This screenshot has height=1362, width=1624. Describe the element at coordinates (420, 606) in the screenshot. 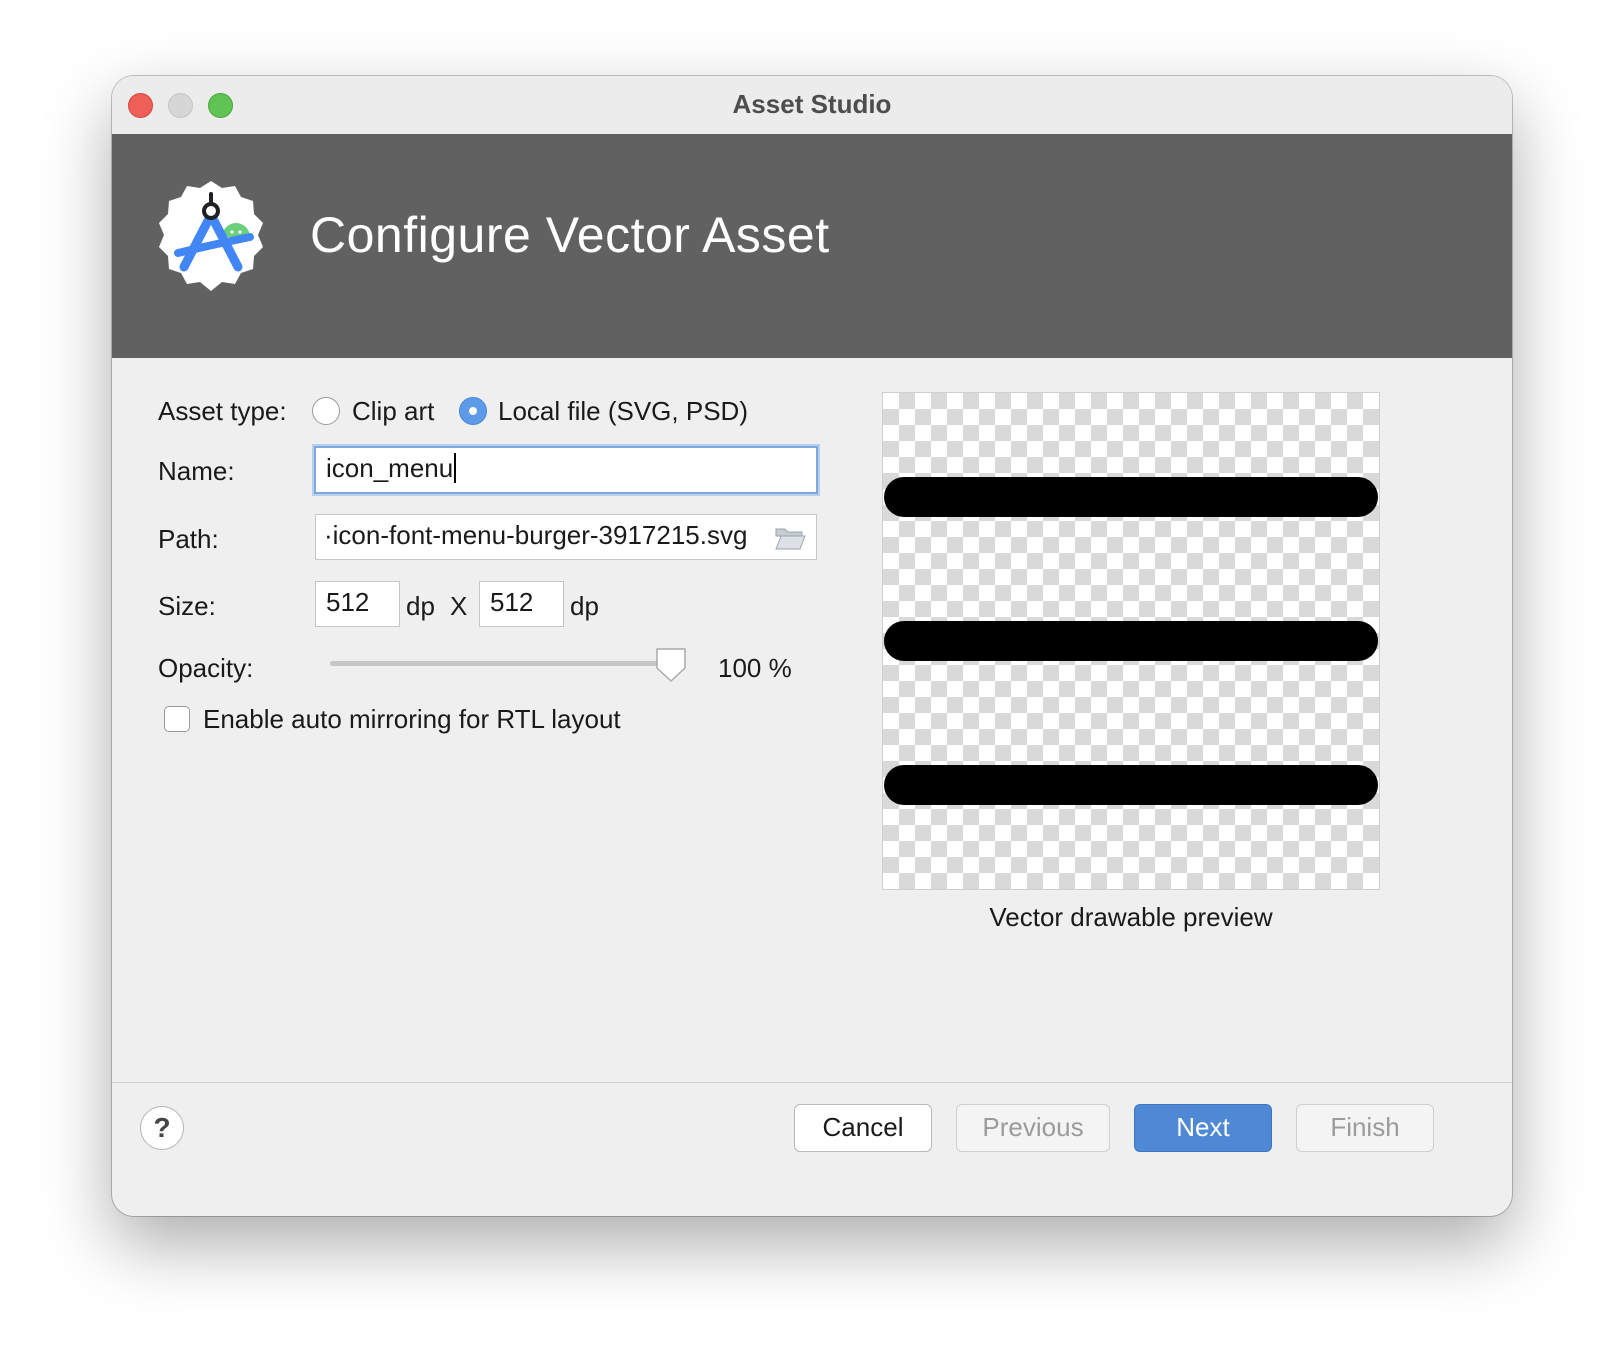

I see `size-width-unit: dp` at that location.